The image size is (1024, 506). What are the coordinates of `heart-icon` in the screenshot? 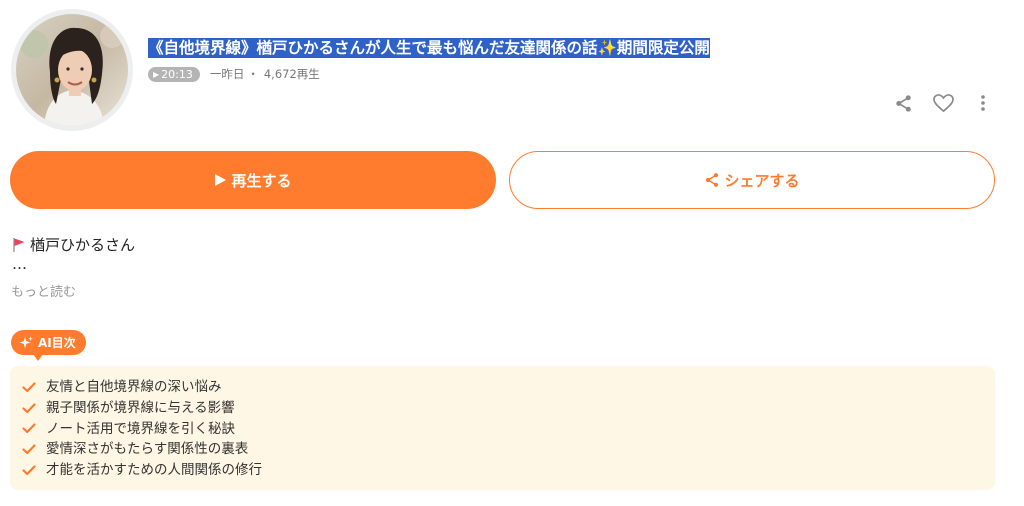 It's located at (943, 103).